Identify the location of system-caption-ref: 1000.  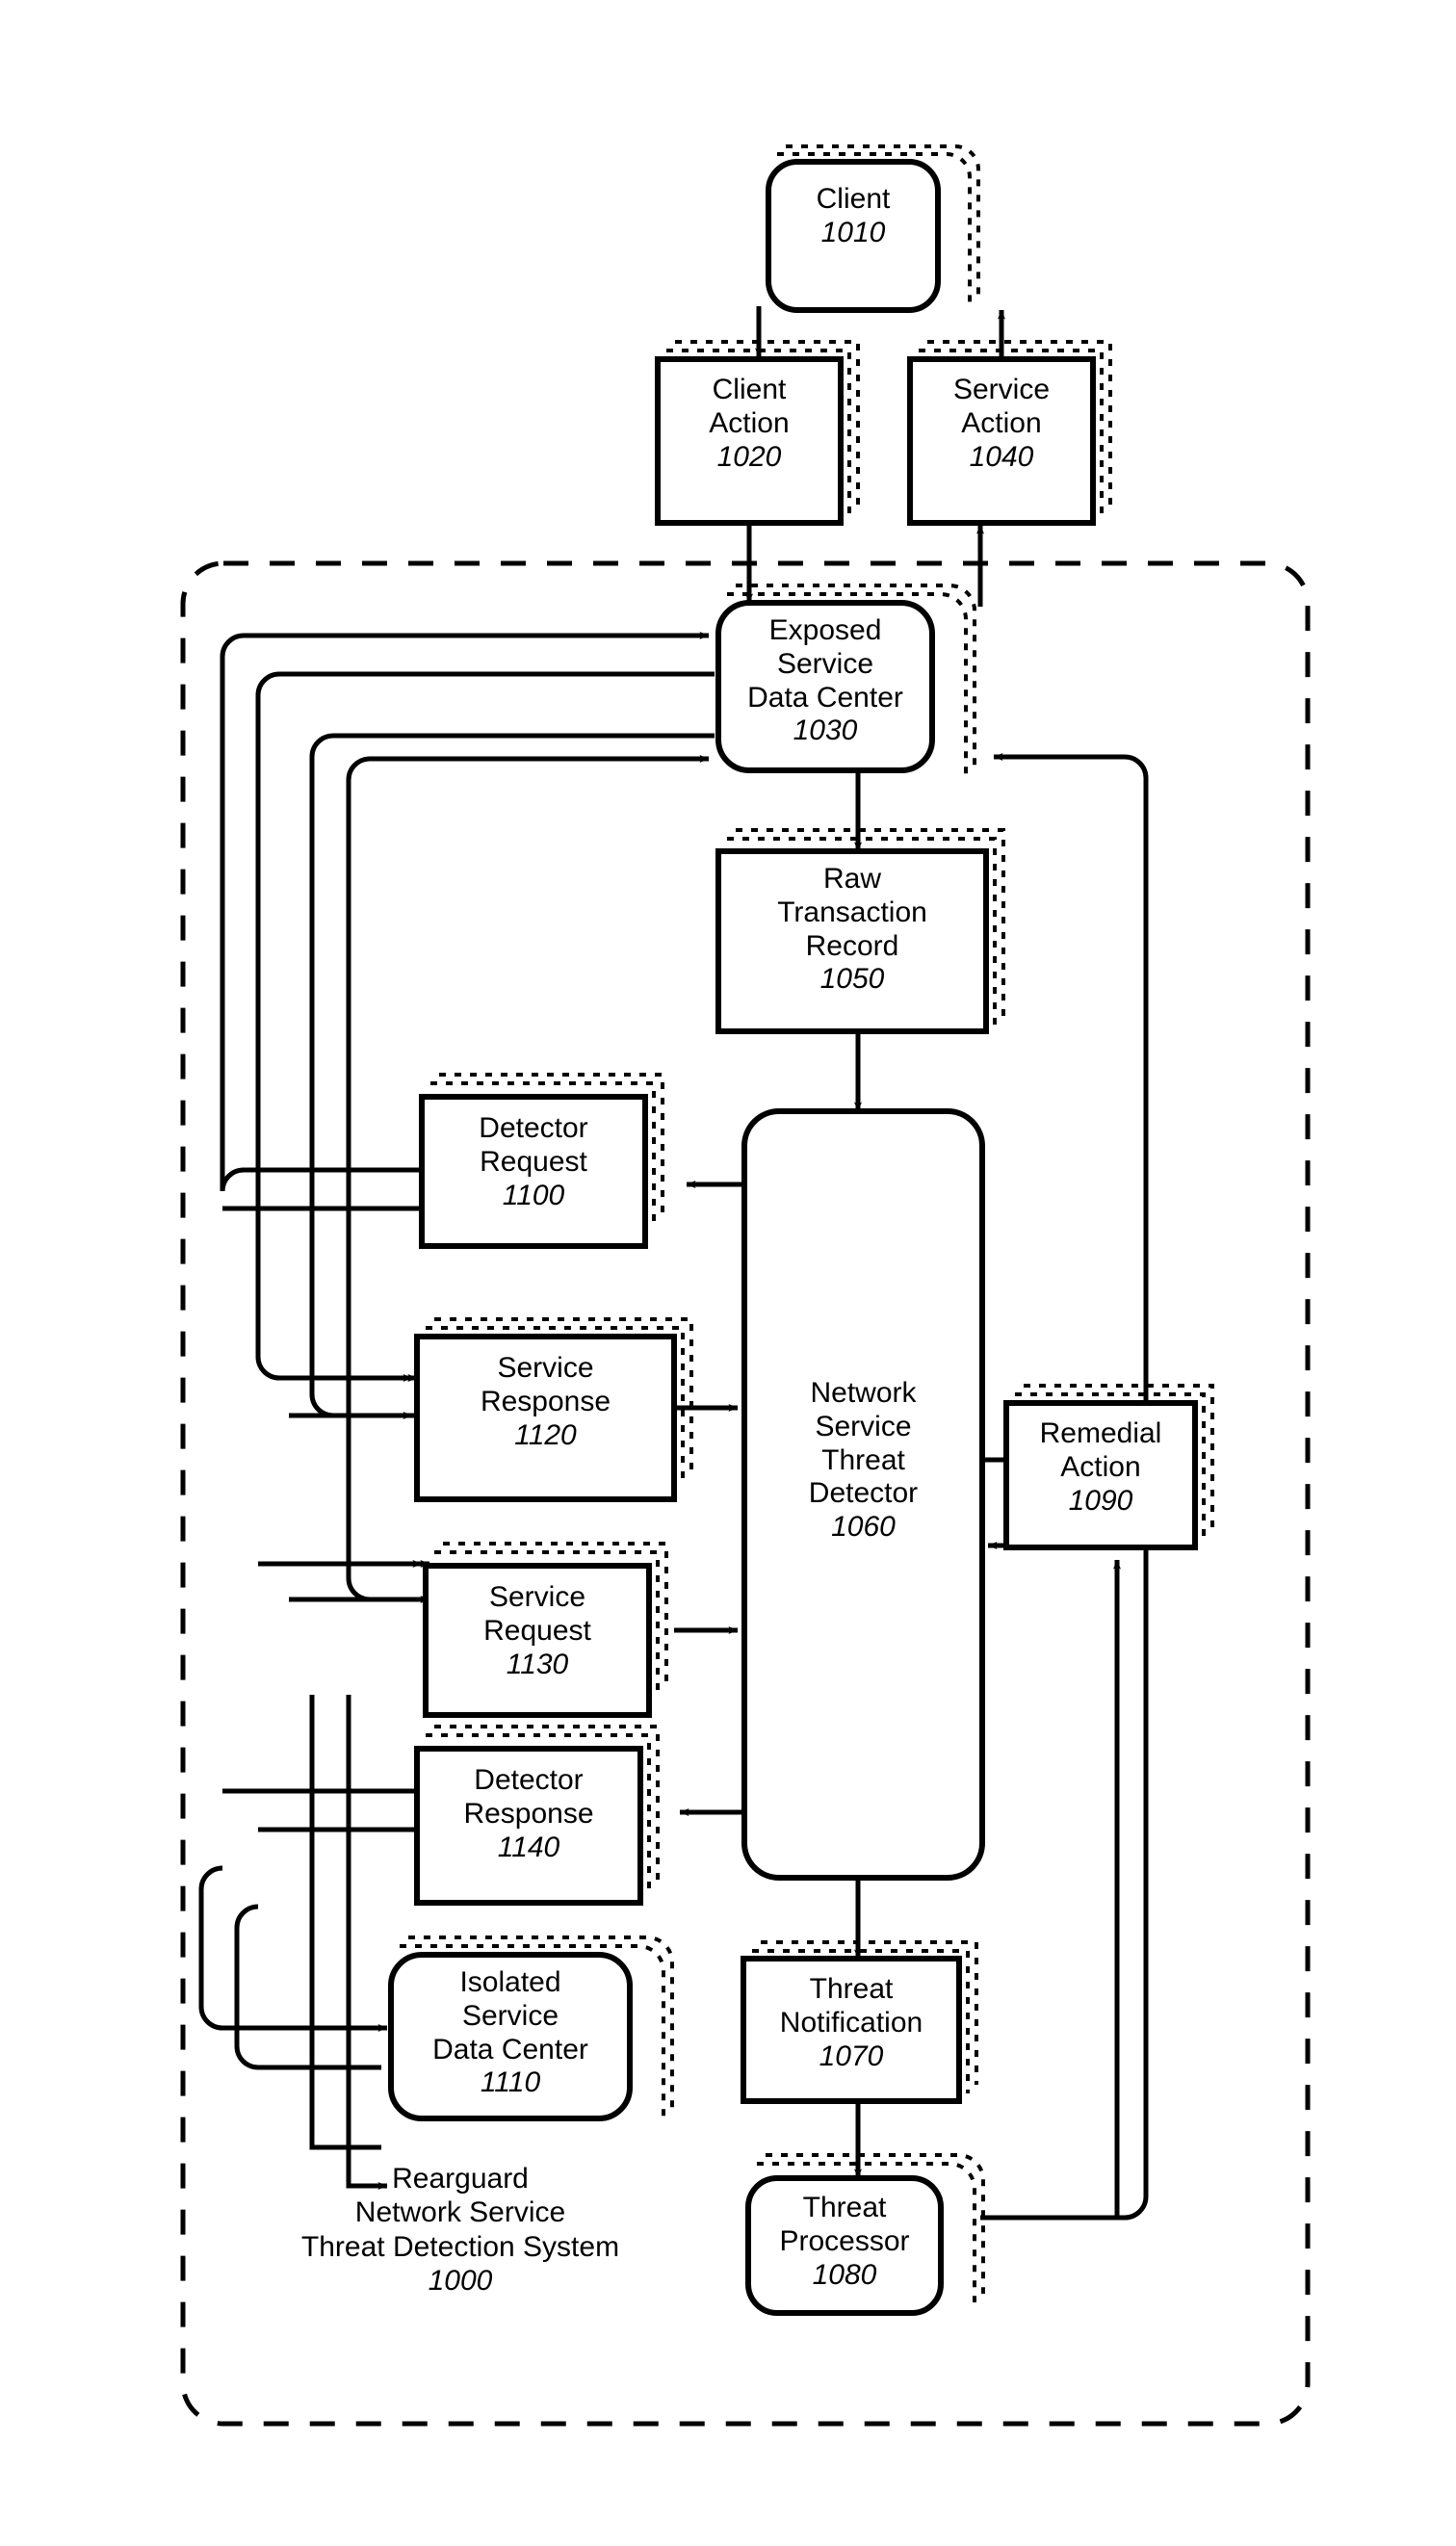
(460, 2281).